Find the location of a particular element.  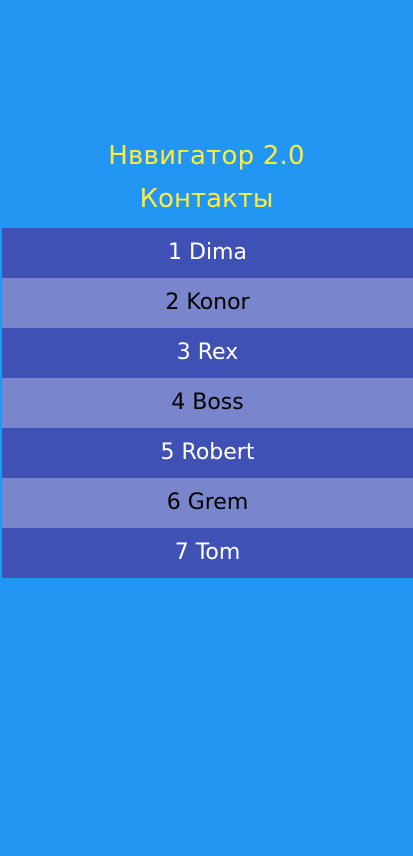

contact-item-konor: 2 Konor is located at coordinates (207, 303).